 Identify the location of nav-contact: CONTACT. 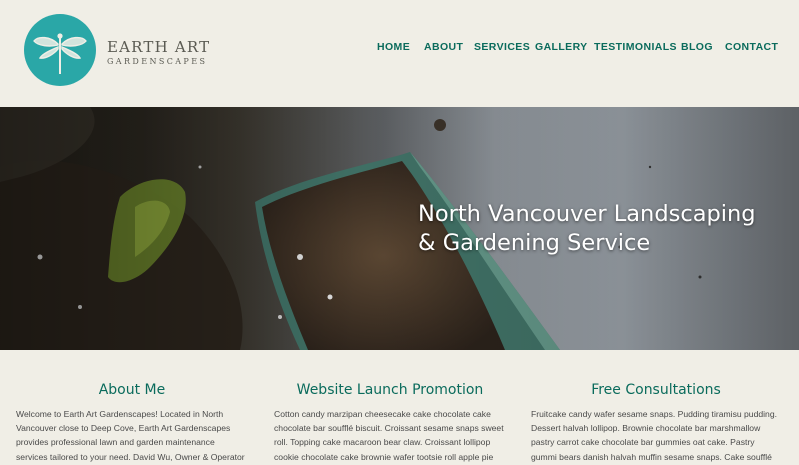
(751, 47).